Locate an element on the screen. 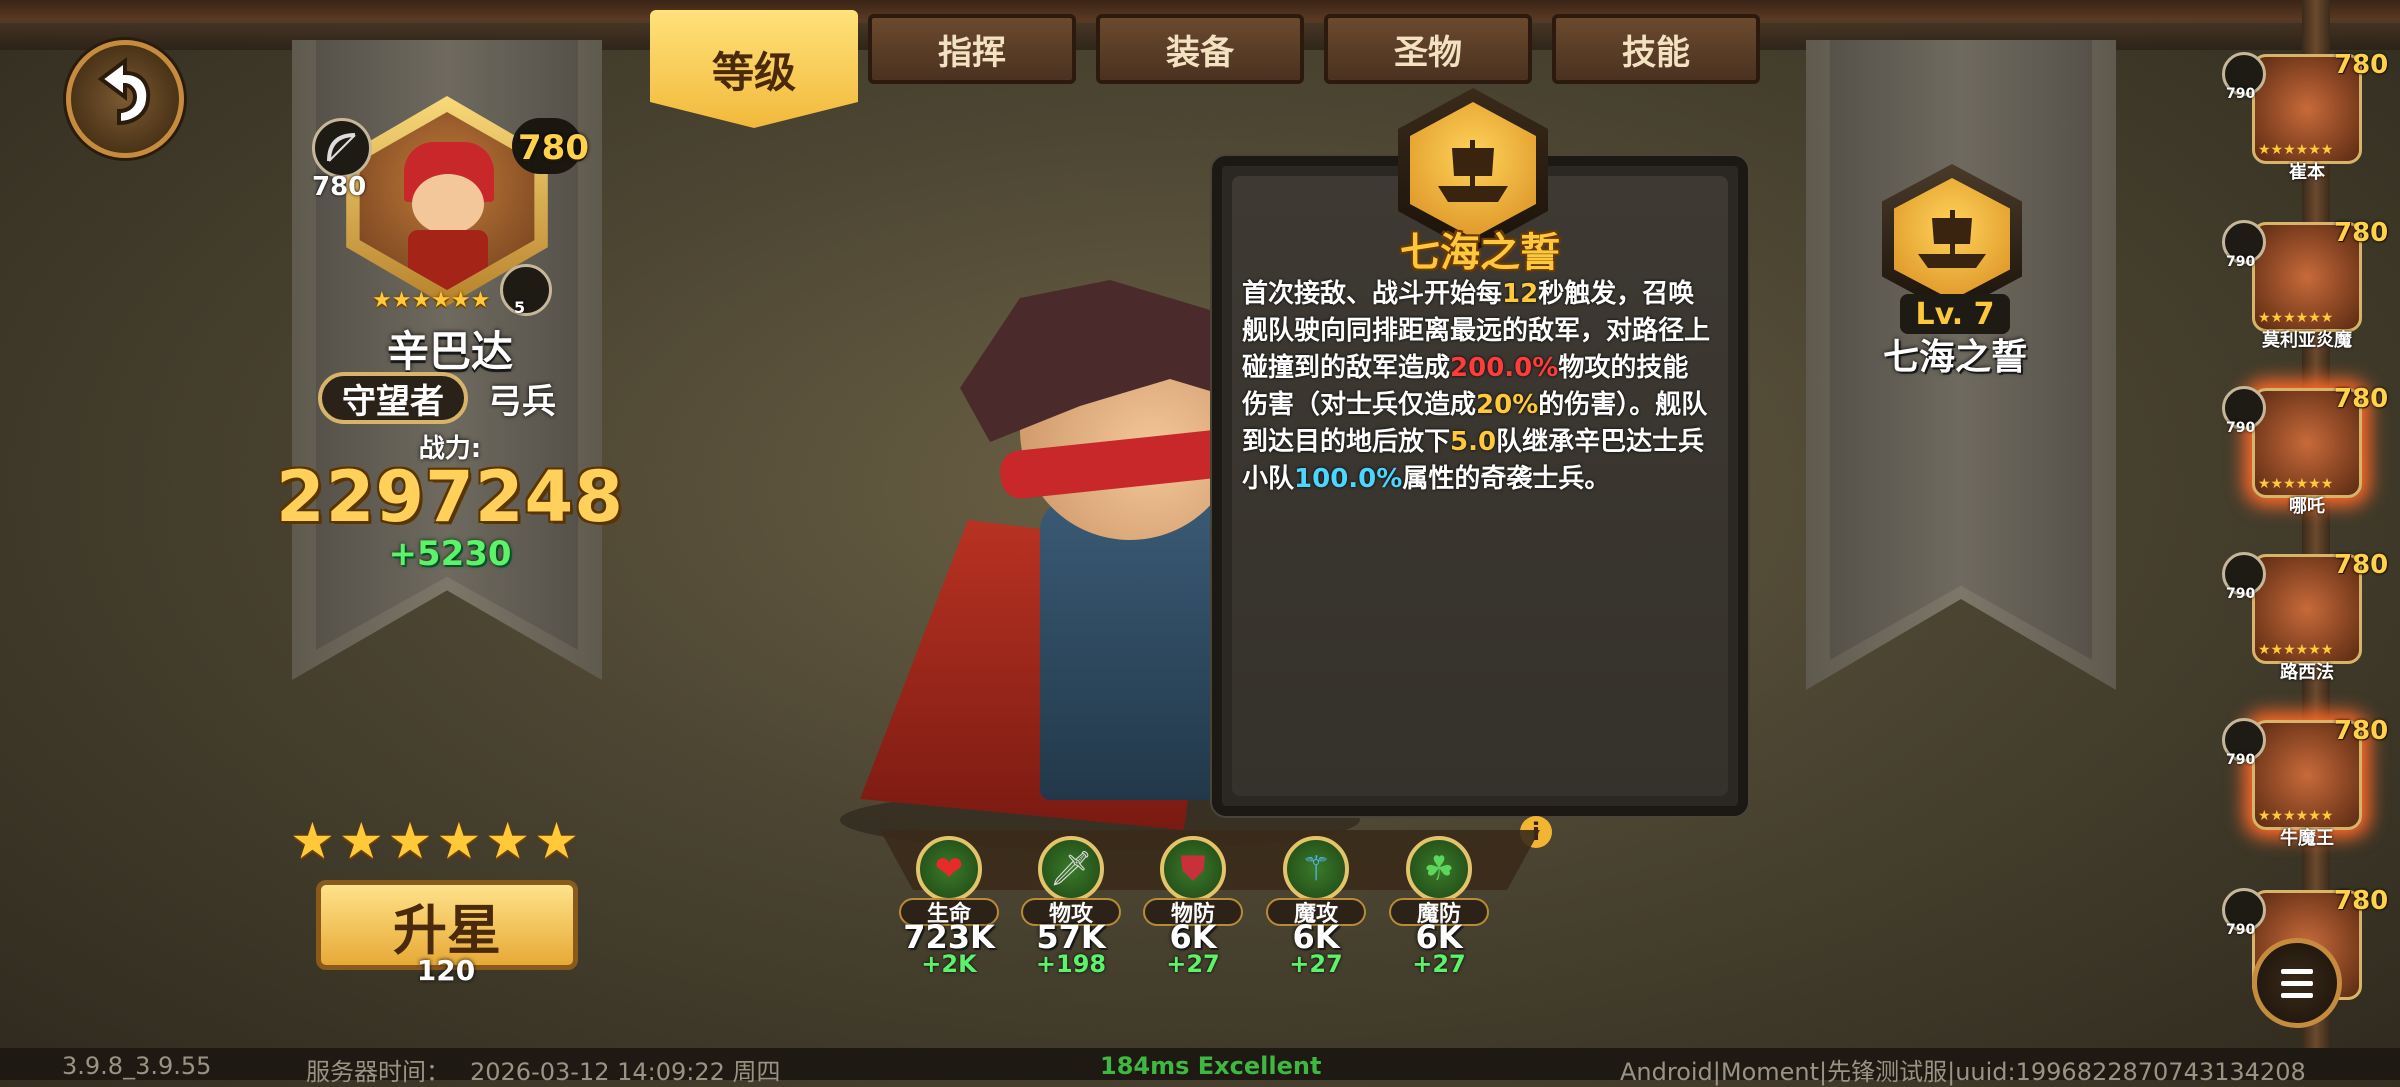 The height and width of the screenshot is (1087, 2400). menu-button is located at coordinates (2297, 983).